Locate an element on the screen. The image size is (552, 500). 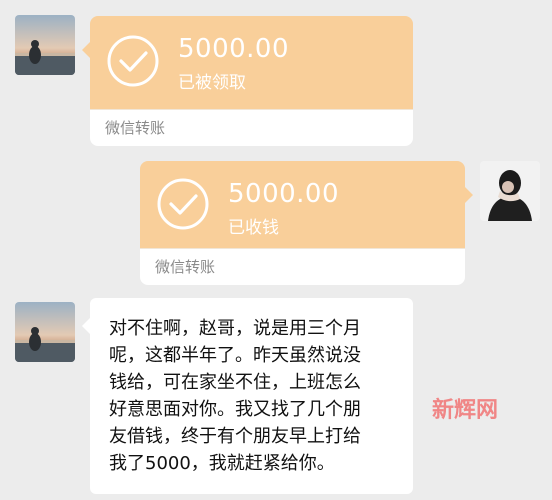
person-avatar-image is located at coordinates (510, 191).